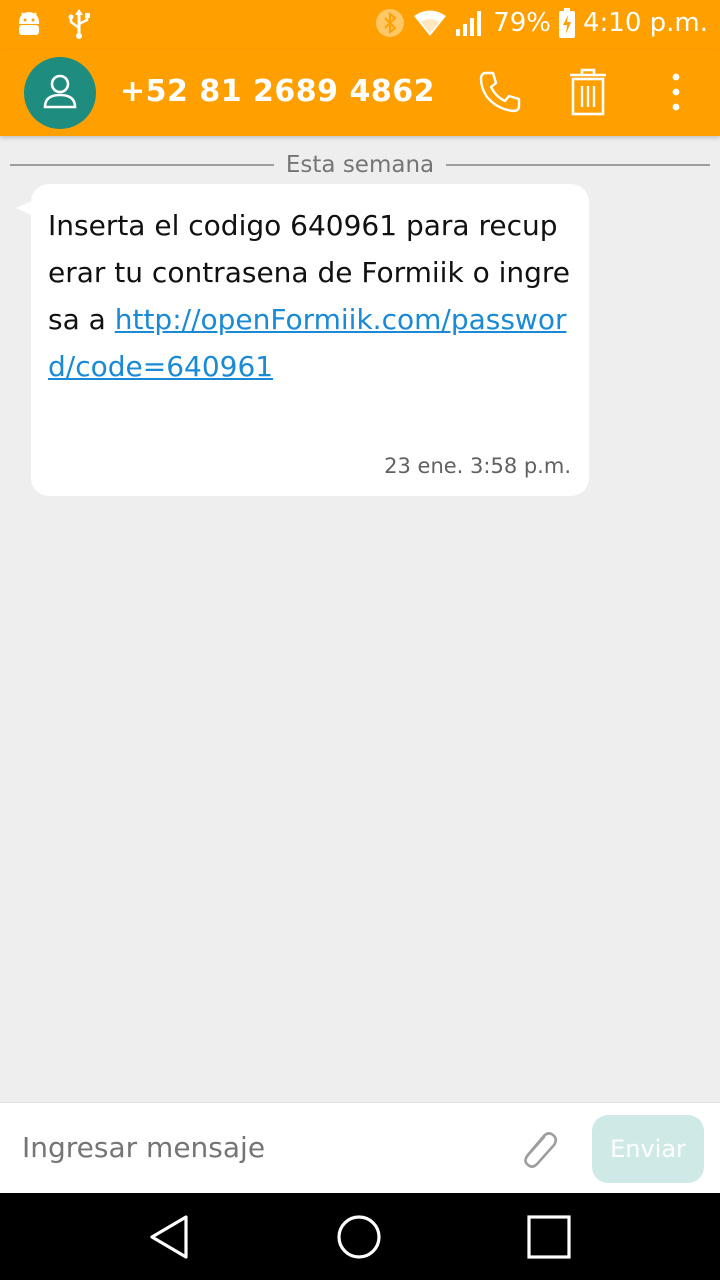  I want to click on phone-icon, so click(500, 94).